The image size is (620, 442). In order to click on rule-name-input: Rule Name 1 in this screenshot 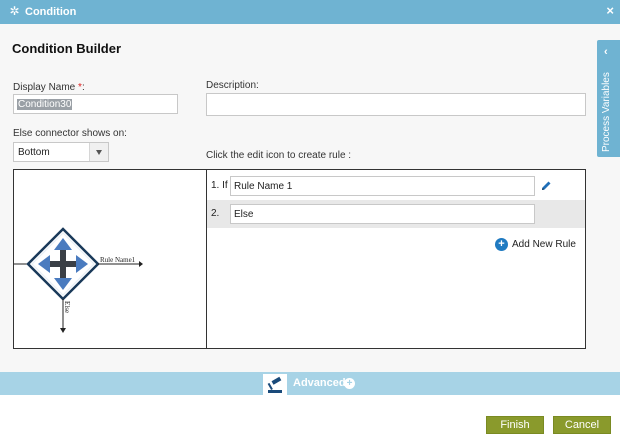, I will do `click(382, 186)`.